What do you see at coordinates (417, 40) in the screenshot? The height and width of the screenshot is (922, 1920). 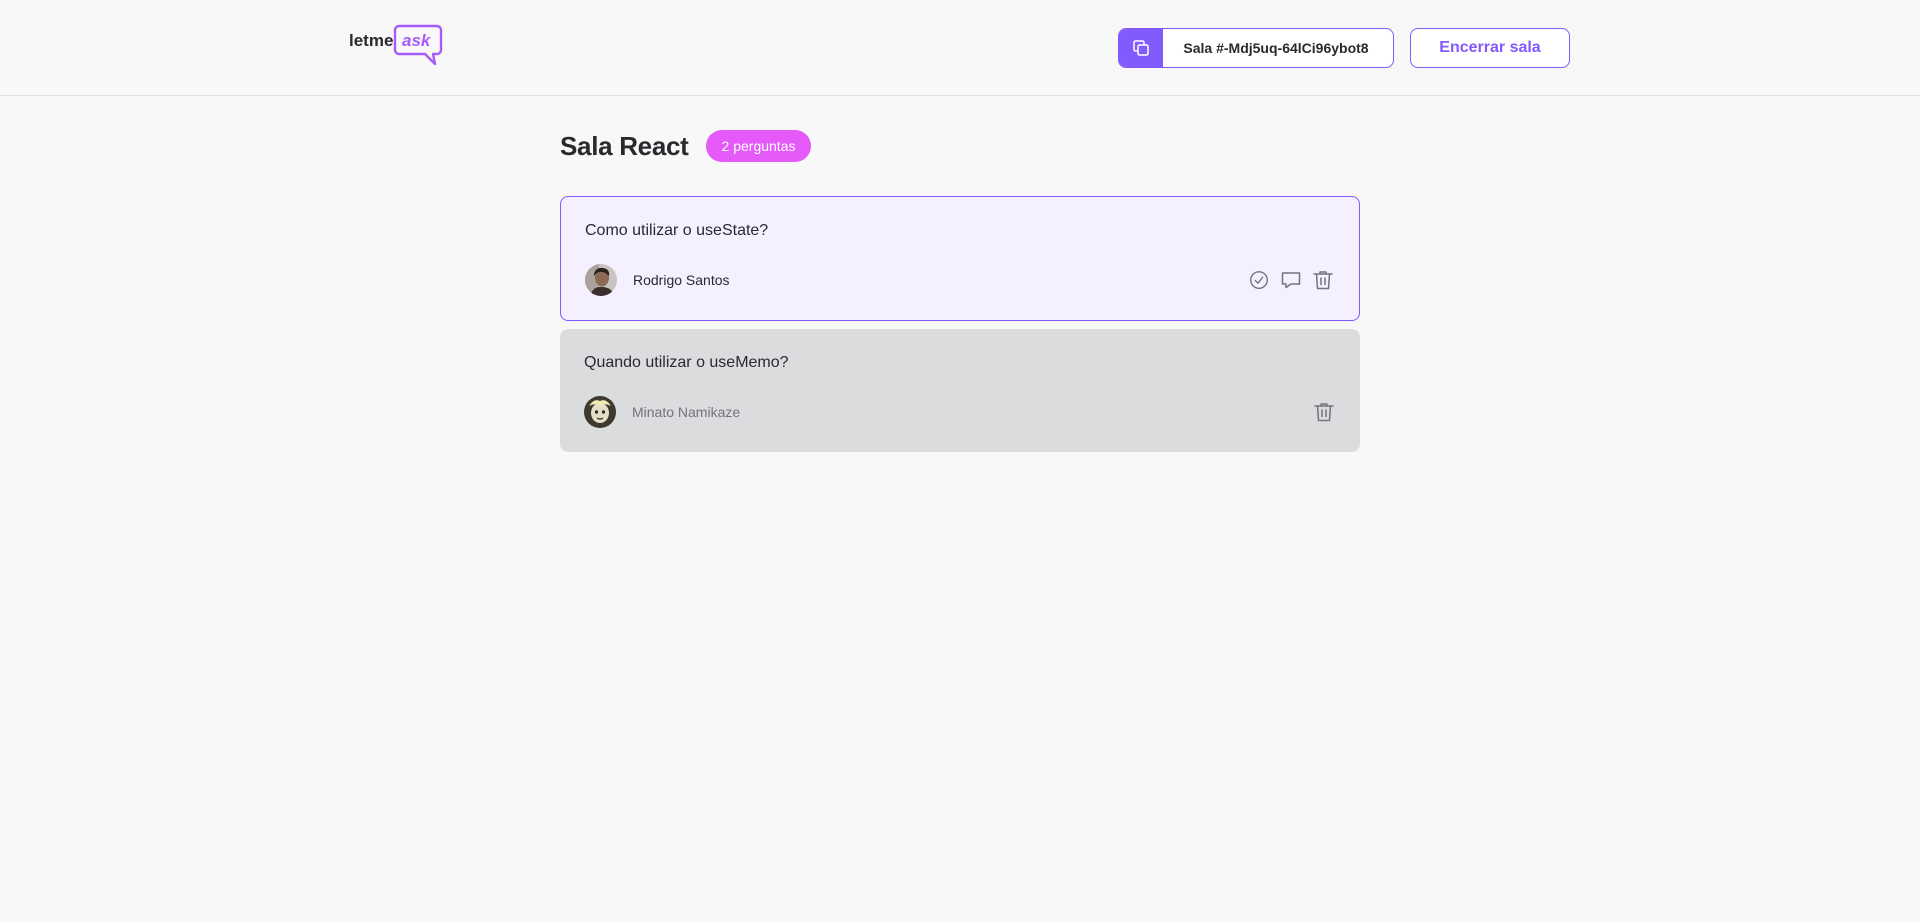 I see `svg-text: ask` at bounding box center [417, 40].